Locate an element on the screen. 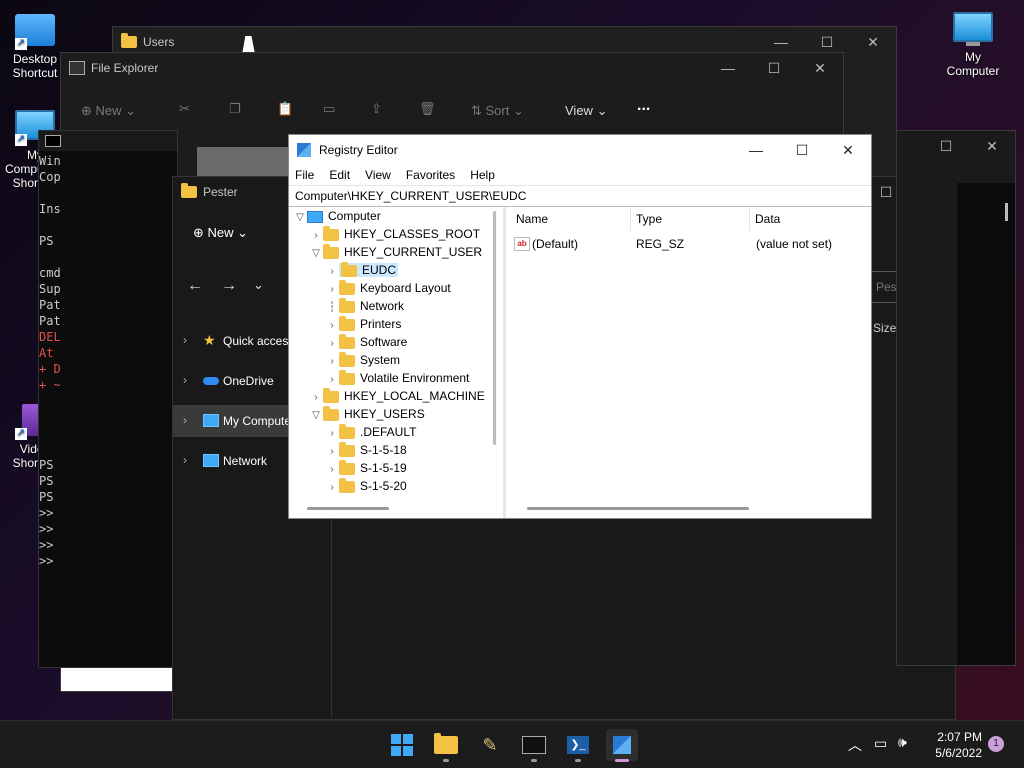 This screenshot has height=768, width=1024. tree-node-eudc: › EUDC is located at coordinates (362, 270).